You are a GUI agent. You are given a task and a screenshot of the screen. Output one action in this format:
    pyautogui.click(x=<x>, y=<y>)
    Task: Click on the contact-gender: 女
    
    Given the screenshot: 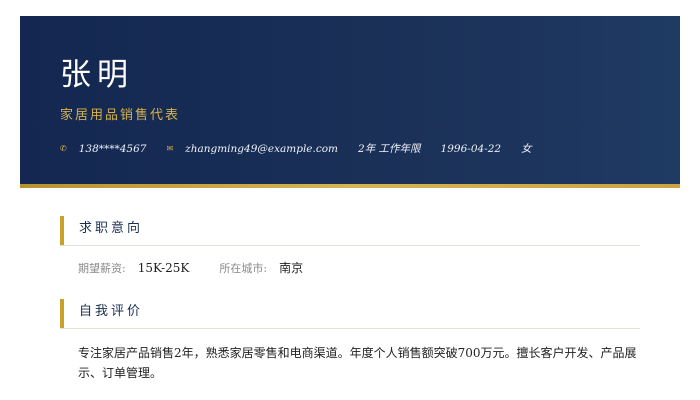 What is the action you would take?
    pyautogui.click(x=526, y=149)
    